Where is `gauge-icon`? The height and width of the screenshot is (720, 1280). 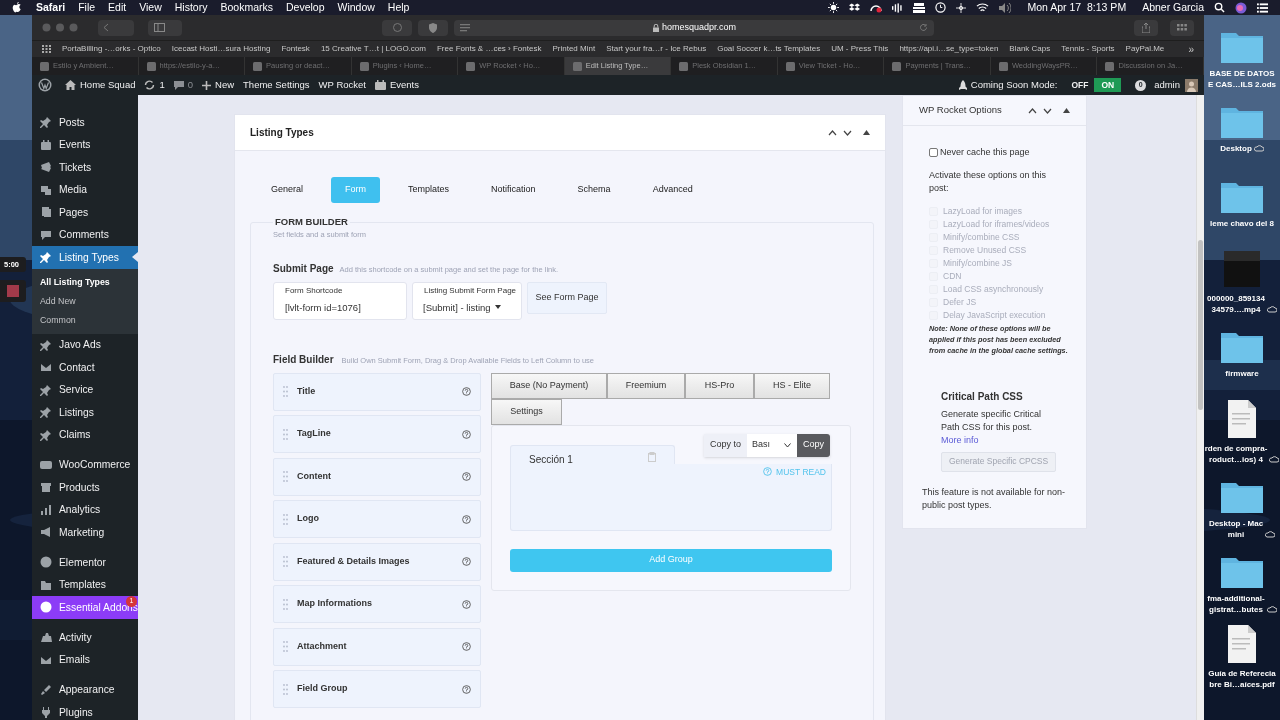 gauge-icon is located at coordinates (876, 7).